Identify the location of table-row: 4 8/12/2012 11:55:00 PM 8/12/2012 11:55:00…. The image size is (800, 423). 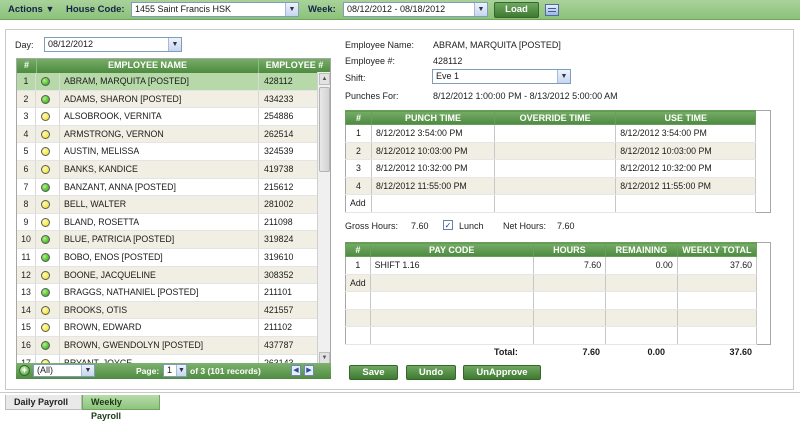
(558, 186).